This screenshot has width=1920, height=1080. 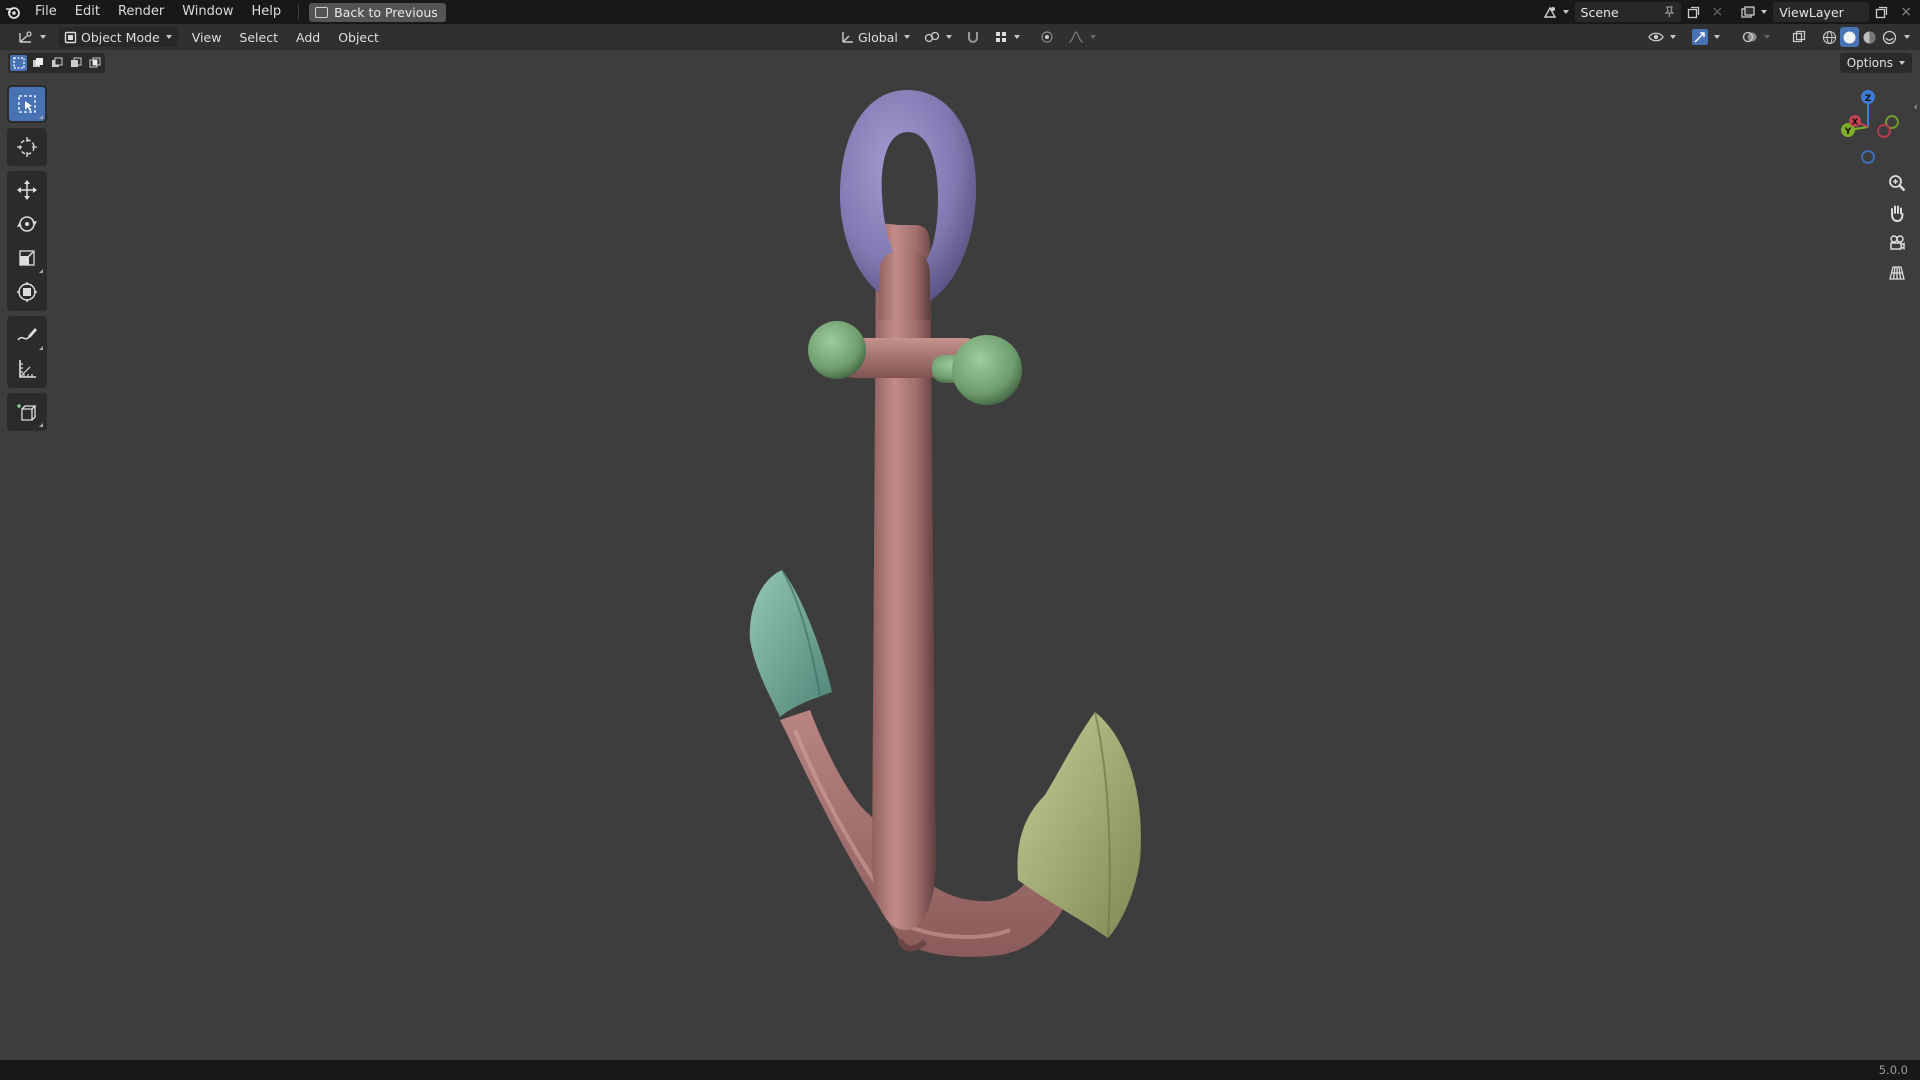 What do you see at coordinates (1866, 127) in the screenshot?
I see `navigation-gizmo: Z Y X` at bounding box center [1866, 127].